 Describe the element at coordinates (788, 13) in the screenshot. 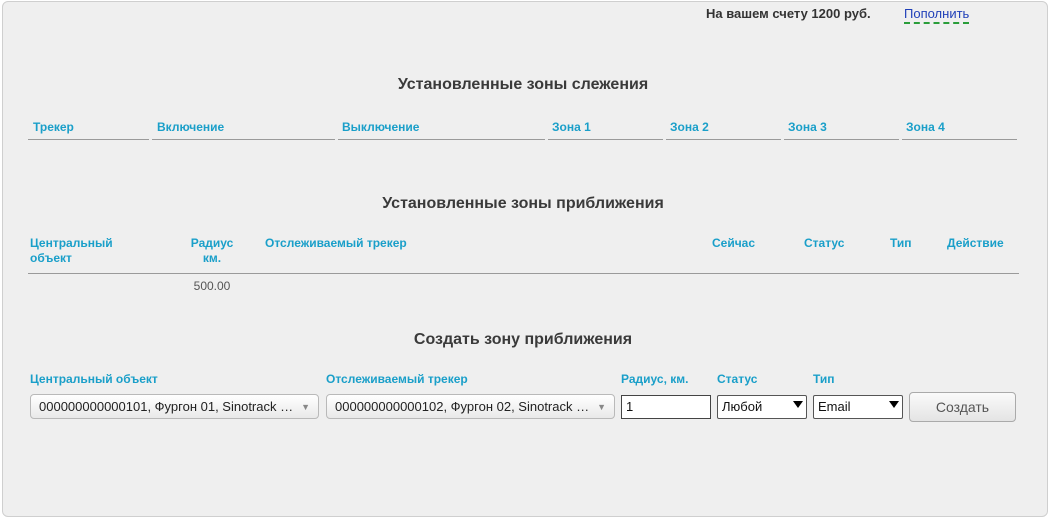

I see `account-balance: На вашем счету 1200 руб.` at that location.